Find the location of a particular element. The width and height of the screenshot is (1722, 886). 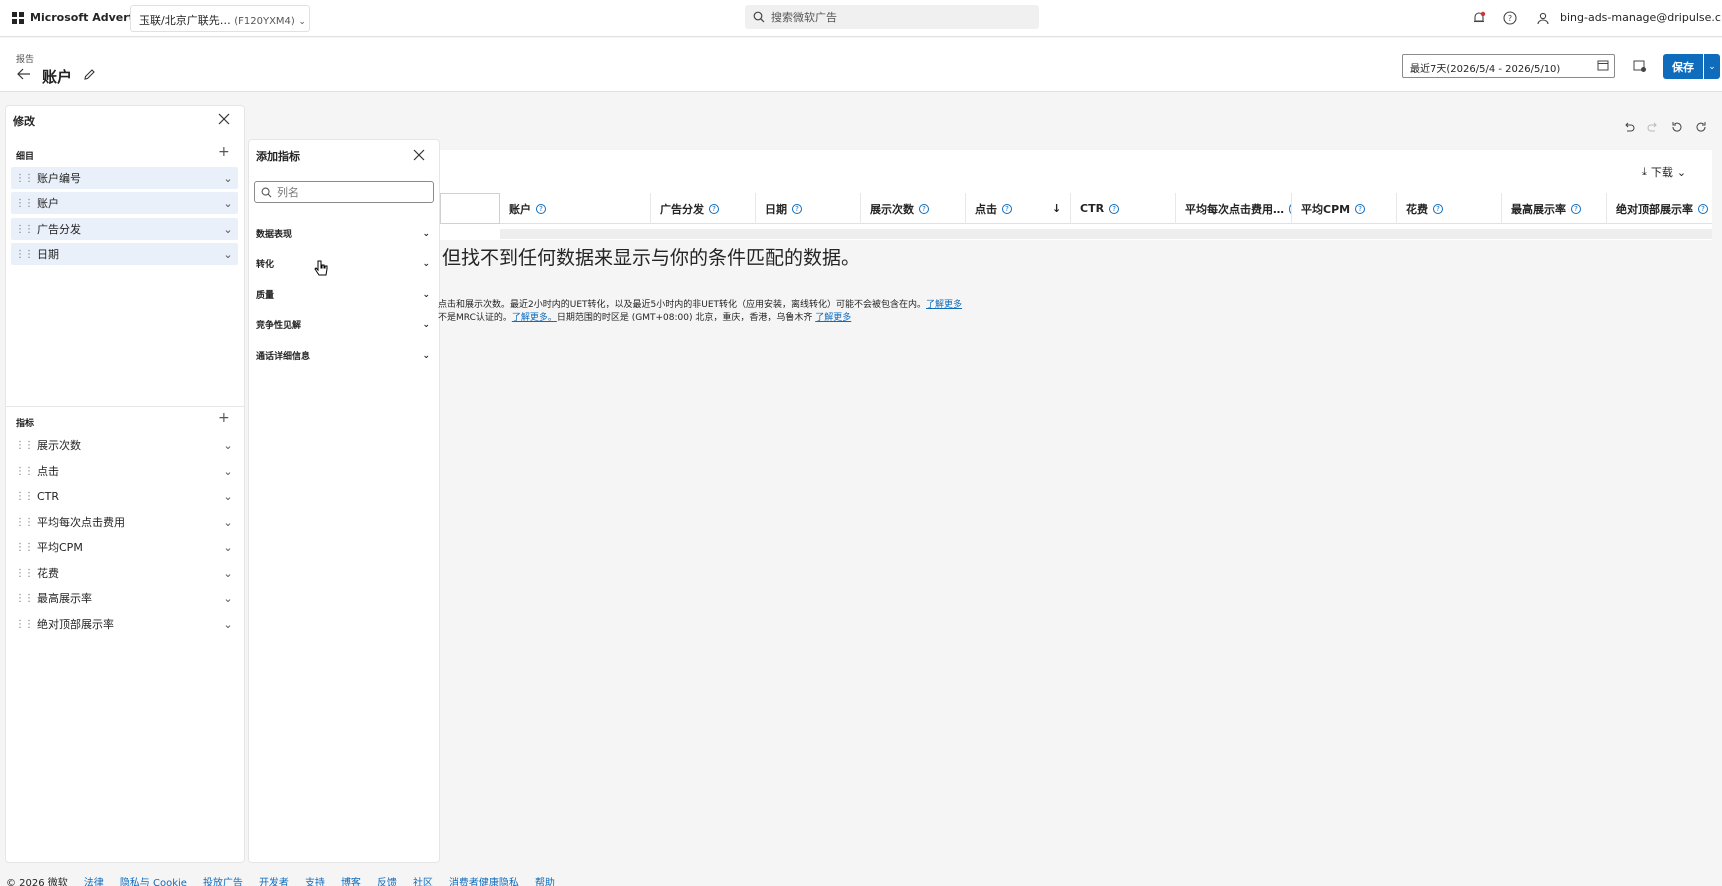

learn-more-link: 了解更多。 is located at coordinates (534, 318).